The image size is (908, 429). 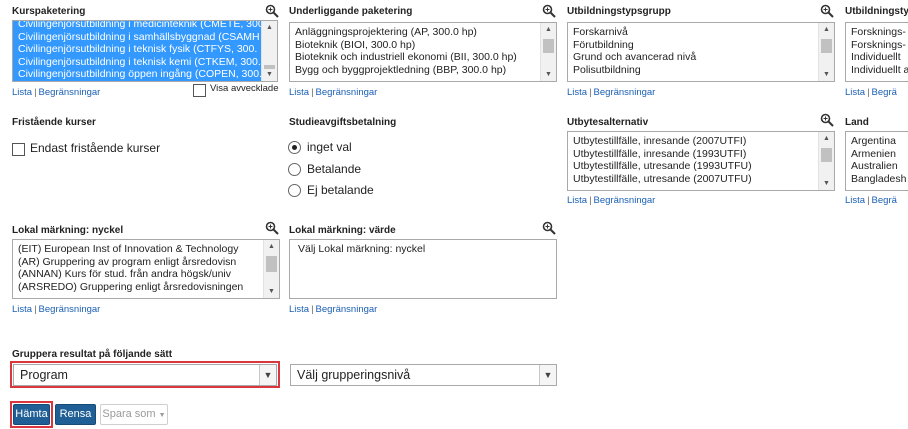 I want to click on list-item: Utbytestillfälle, inresande (2007UTFI), so click(x=693, y=141).